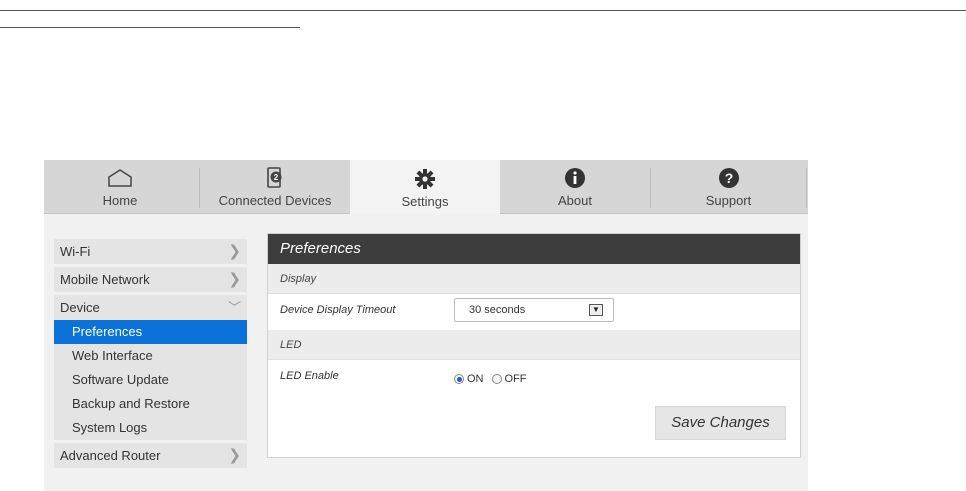  I want to click on led-enable-row: LED Enable ON OFF Save Changes, so click(534, 406).